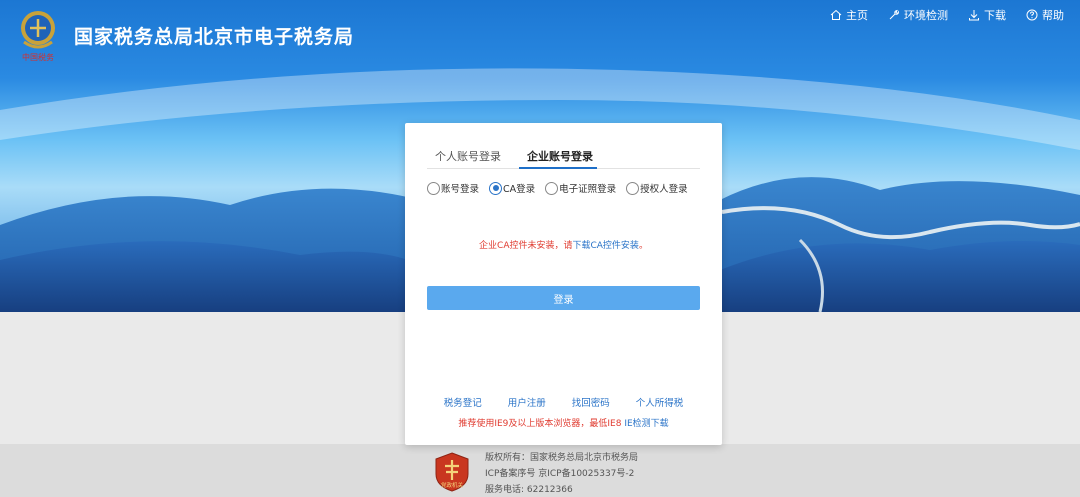  Describe the element at coordinates (38, 57) in the screenshot. I see `svg-text: 中国税务` at that location.